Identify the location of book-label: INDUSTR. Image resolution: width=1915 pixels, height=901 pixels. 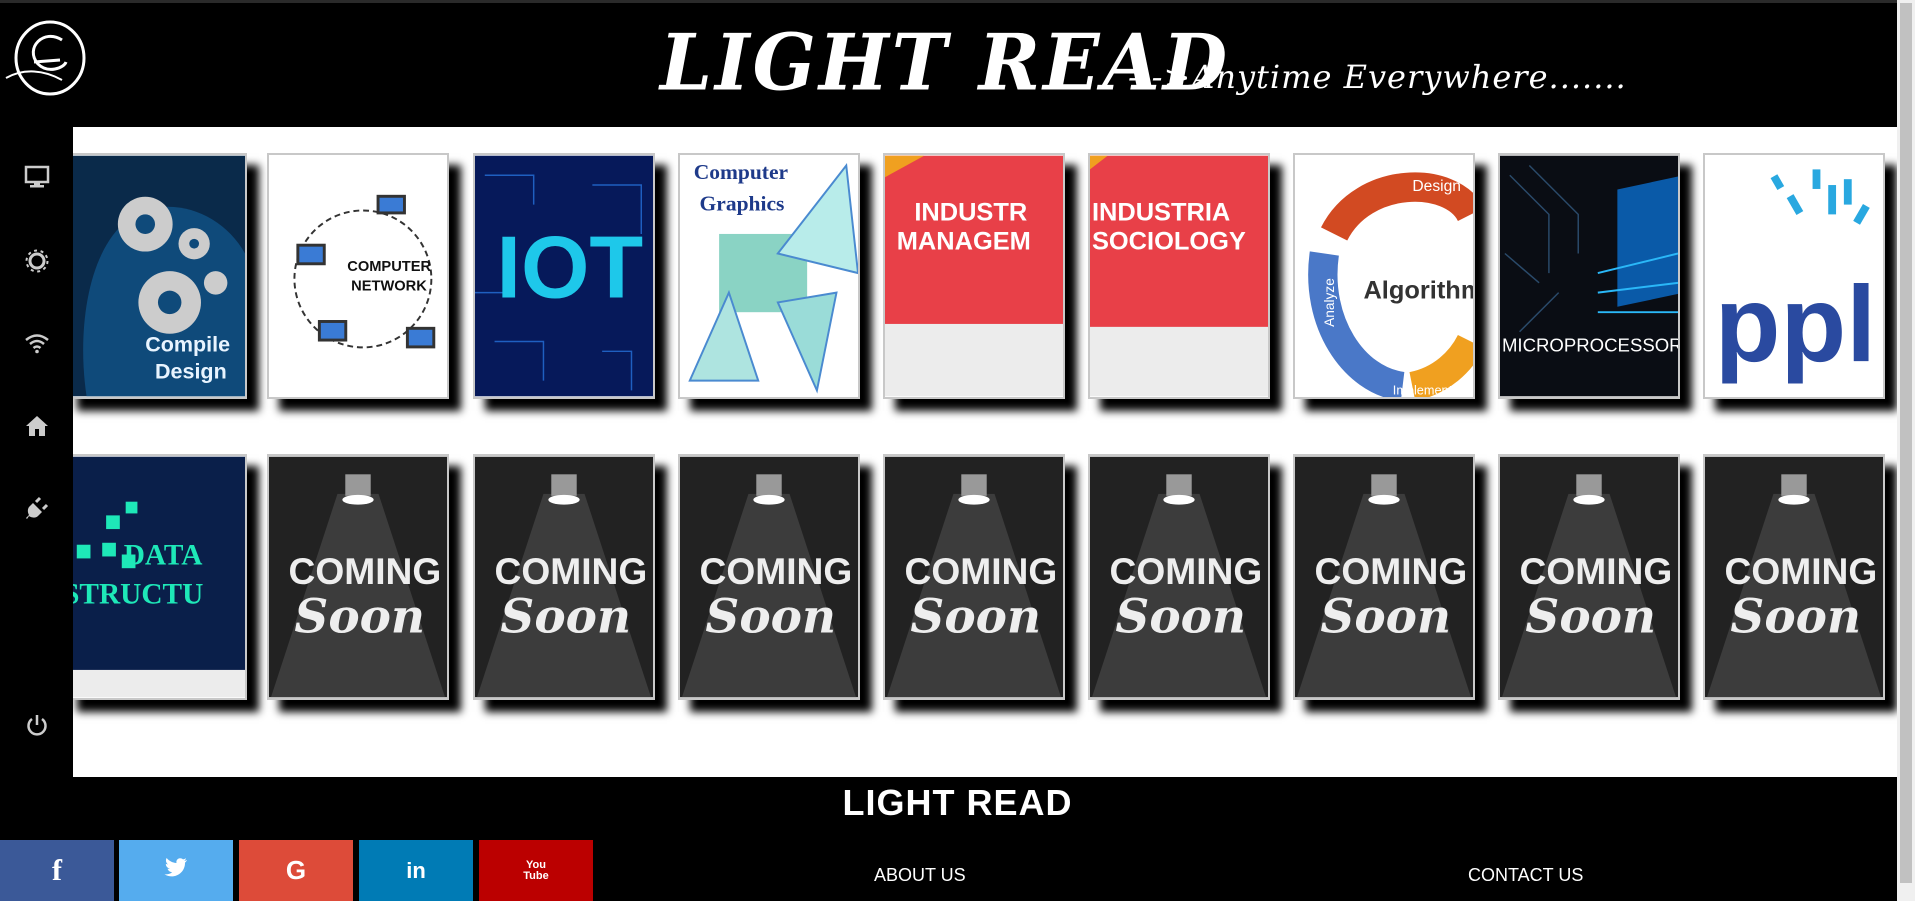
(970, 212).